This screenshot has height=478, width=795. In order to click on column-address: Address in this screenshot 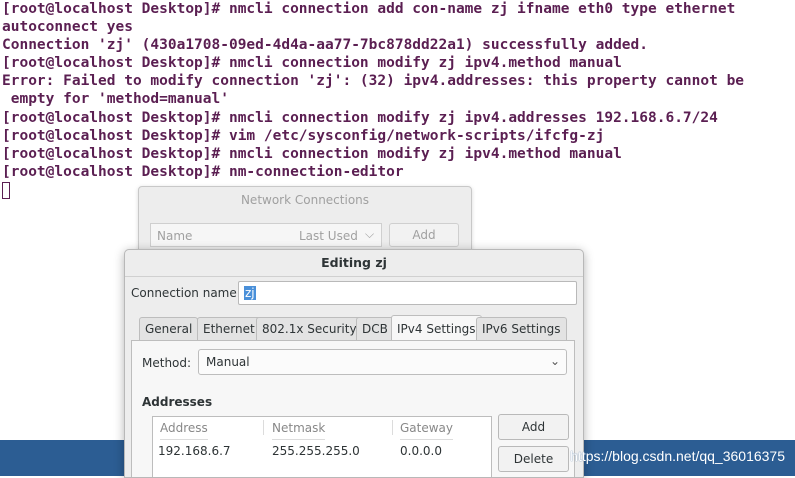, I will do `click(184, 428)`.